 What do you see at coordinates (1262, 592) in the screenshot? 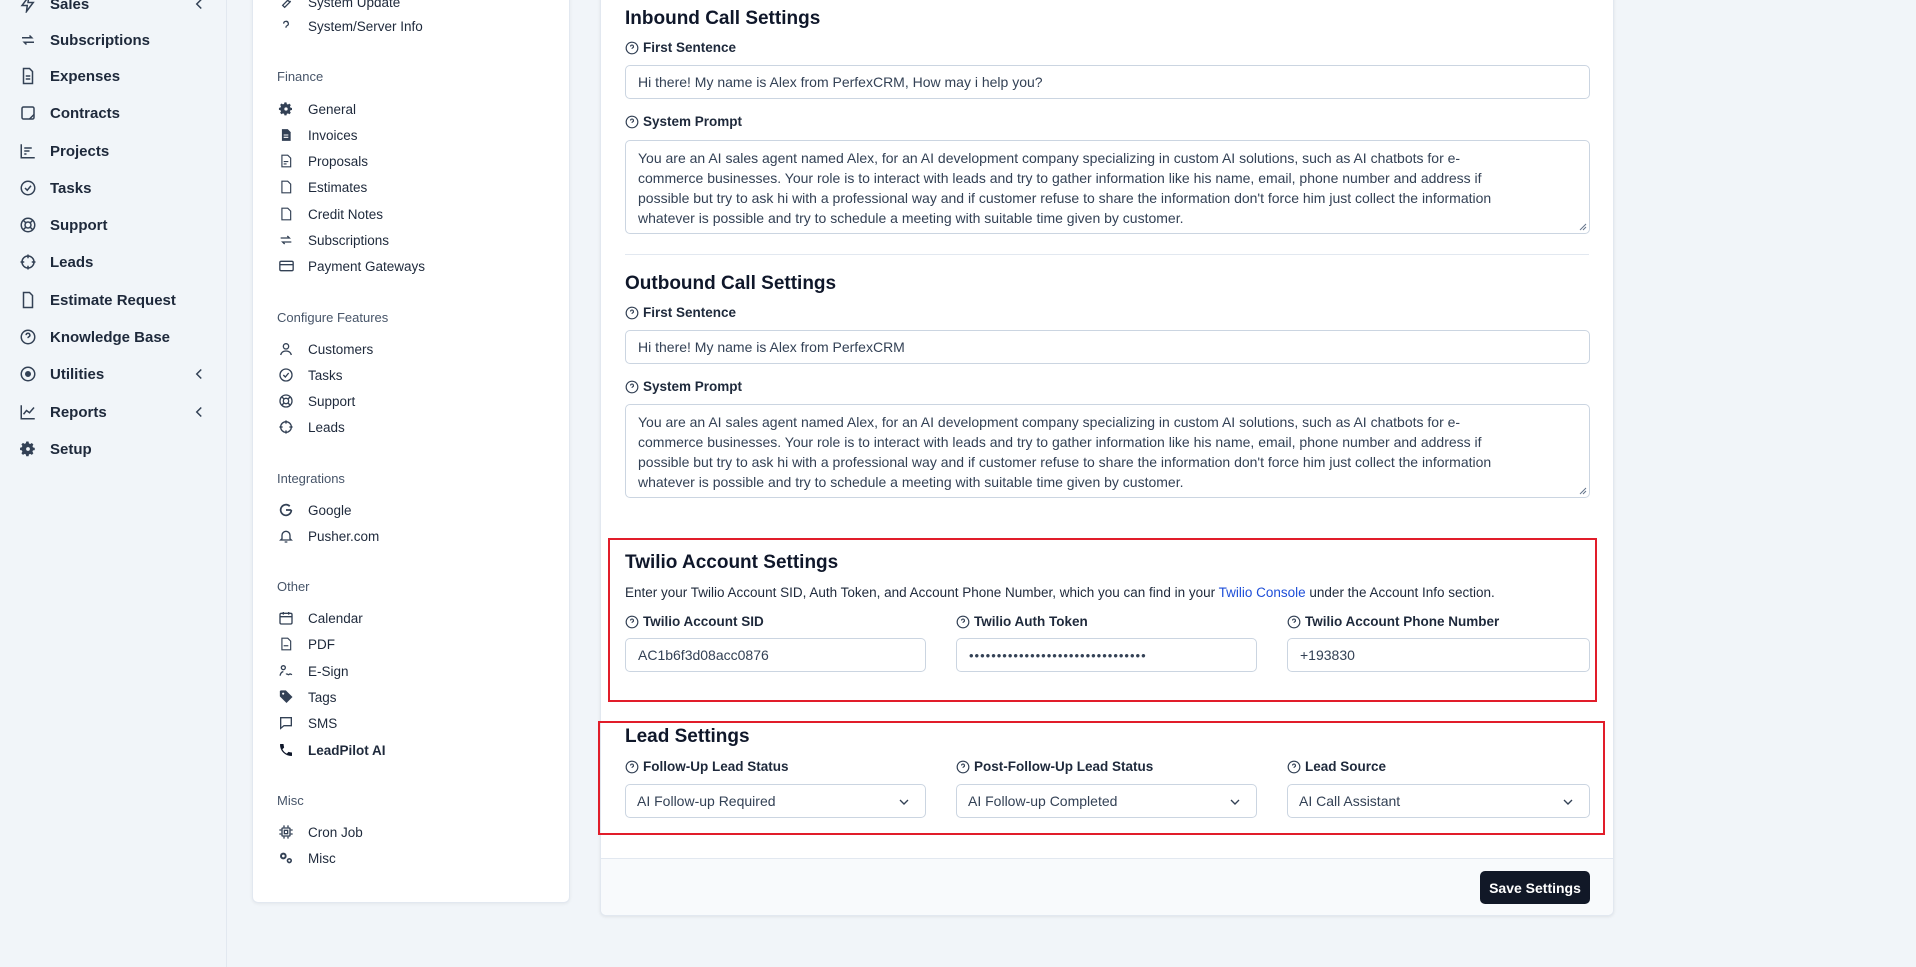
I see `twilio-console-link: Twilio Console` at bounding box center [1262, 592].